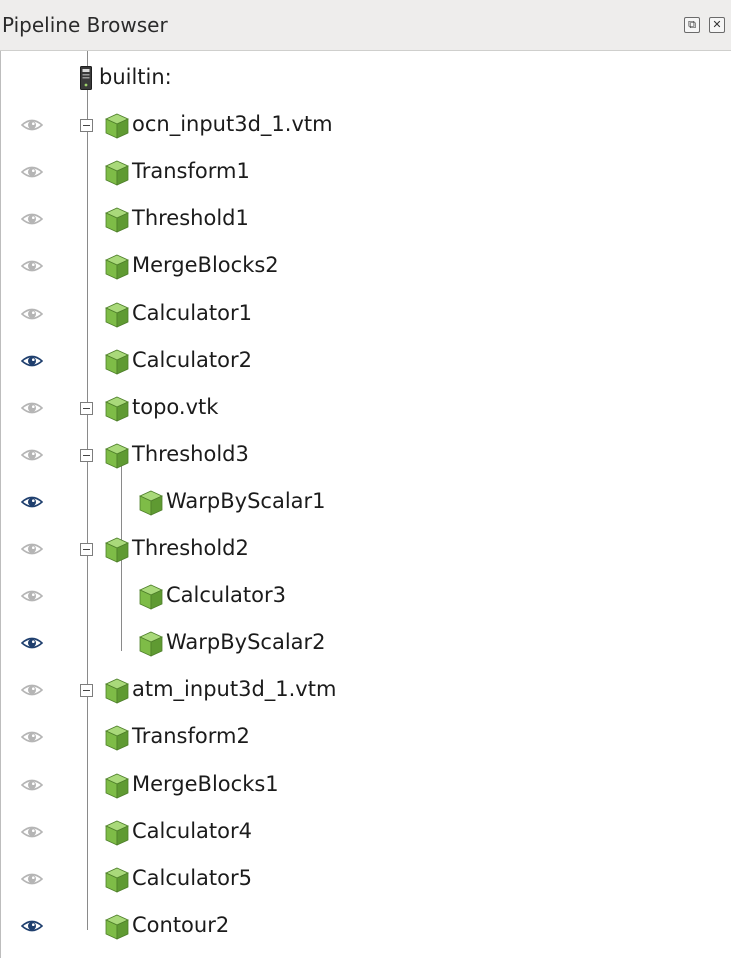  What do you see at coordinates (365, 25) in the screenshot?
I see `panel-titlebar: Pipeline Browser ⧉ ✕` at bounding box center [365, 25].